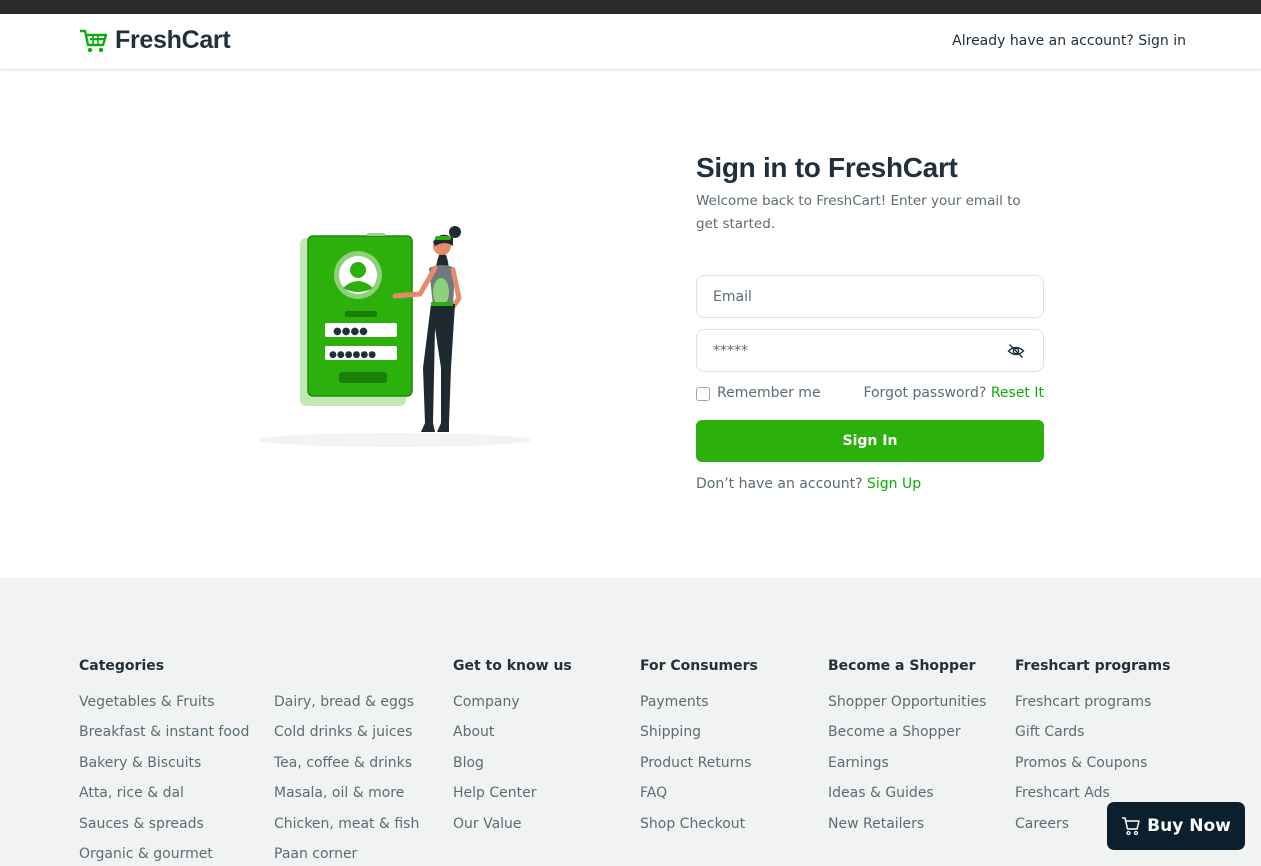 The height and width of the screenshot is (866, 1261). I want to click on footer-link: Atta, rice & dal, so click(164, 800).